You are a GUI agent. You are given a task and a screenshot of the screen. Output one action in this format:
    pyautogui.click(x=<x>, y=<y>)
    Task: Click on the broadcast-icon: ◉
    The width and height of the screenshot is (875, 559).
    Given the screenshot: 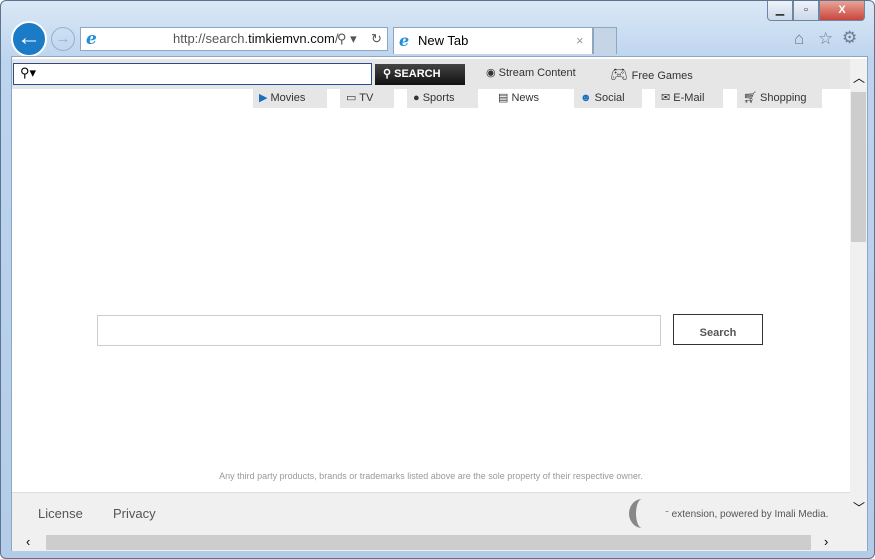 What is the action you would take?
    pyautogui.click(x=492, y=73)
    